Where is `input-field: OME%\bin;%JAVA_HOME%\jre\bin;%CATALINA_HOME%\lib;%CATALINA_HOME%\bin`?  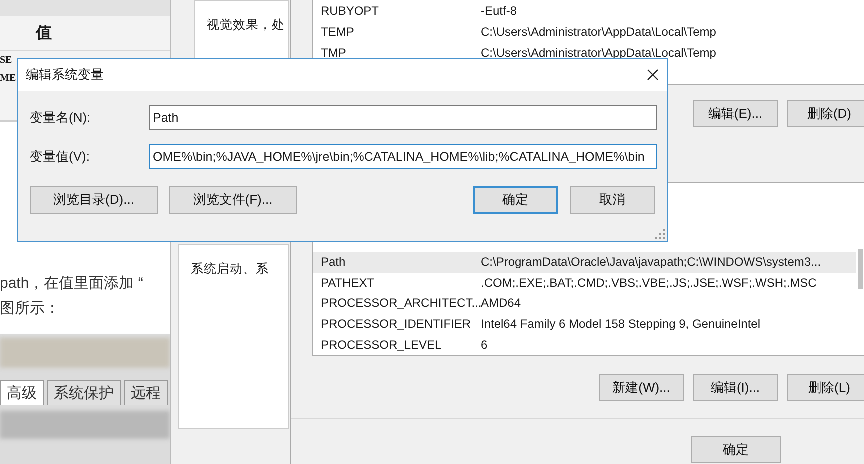 input-field: OME%\bin;%JAVA_HOME%\jre\bin;%CATALINA_HOME%\lib;%CATALINA_HOME%\bin is located at coordinates (403, 156).